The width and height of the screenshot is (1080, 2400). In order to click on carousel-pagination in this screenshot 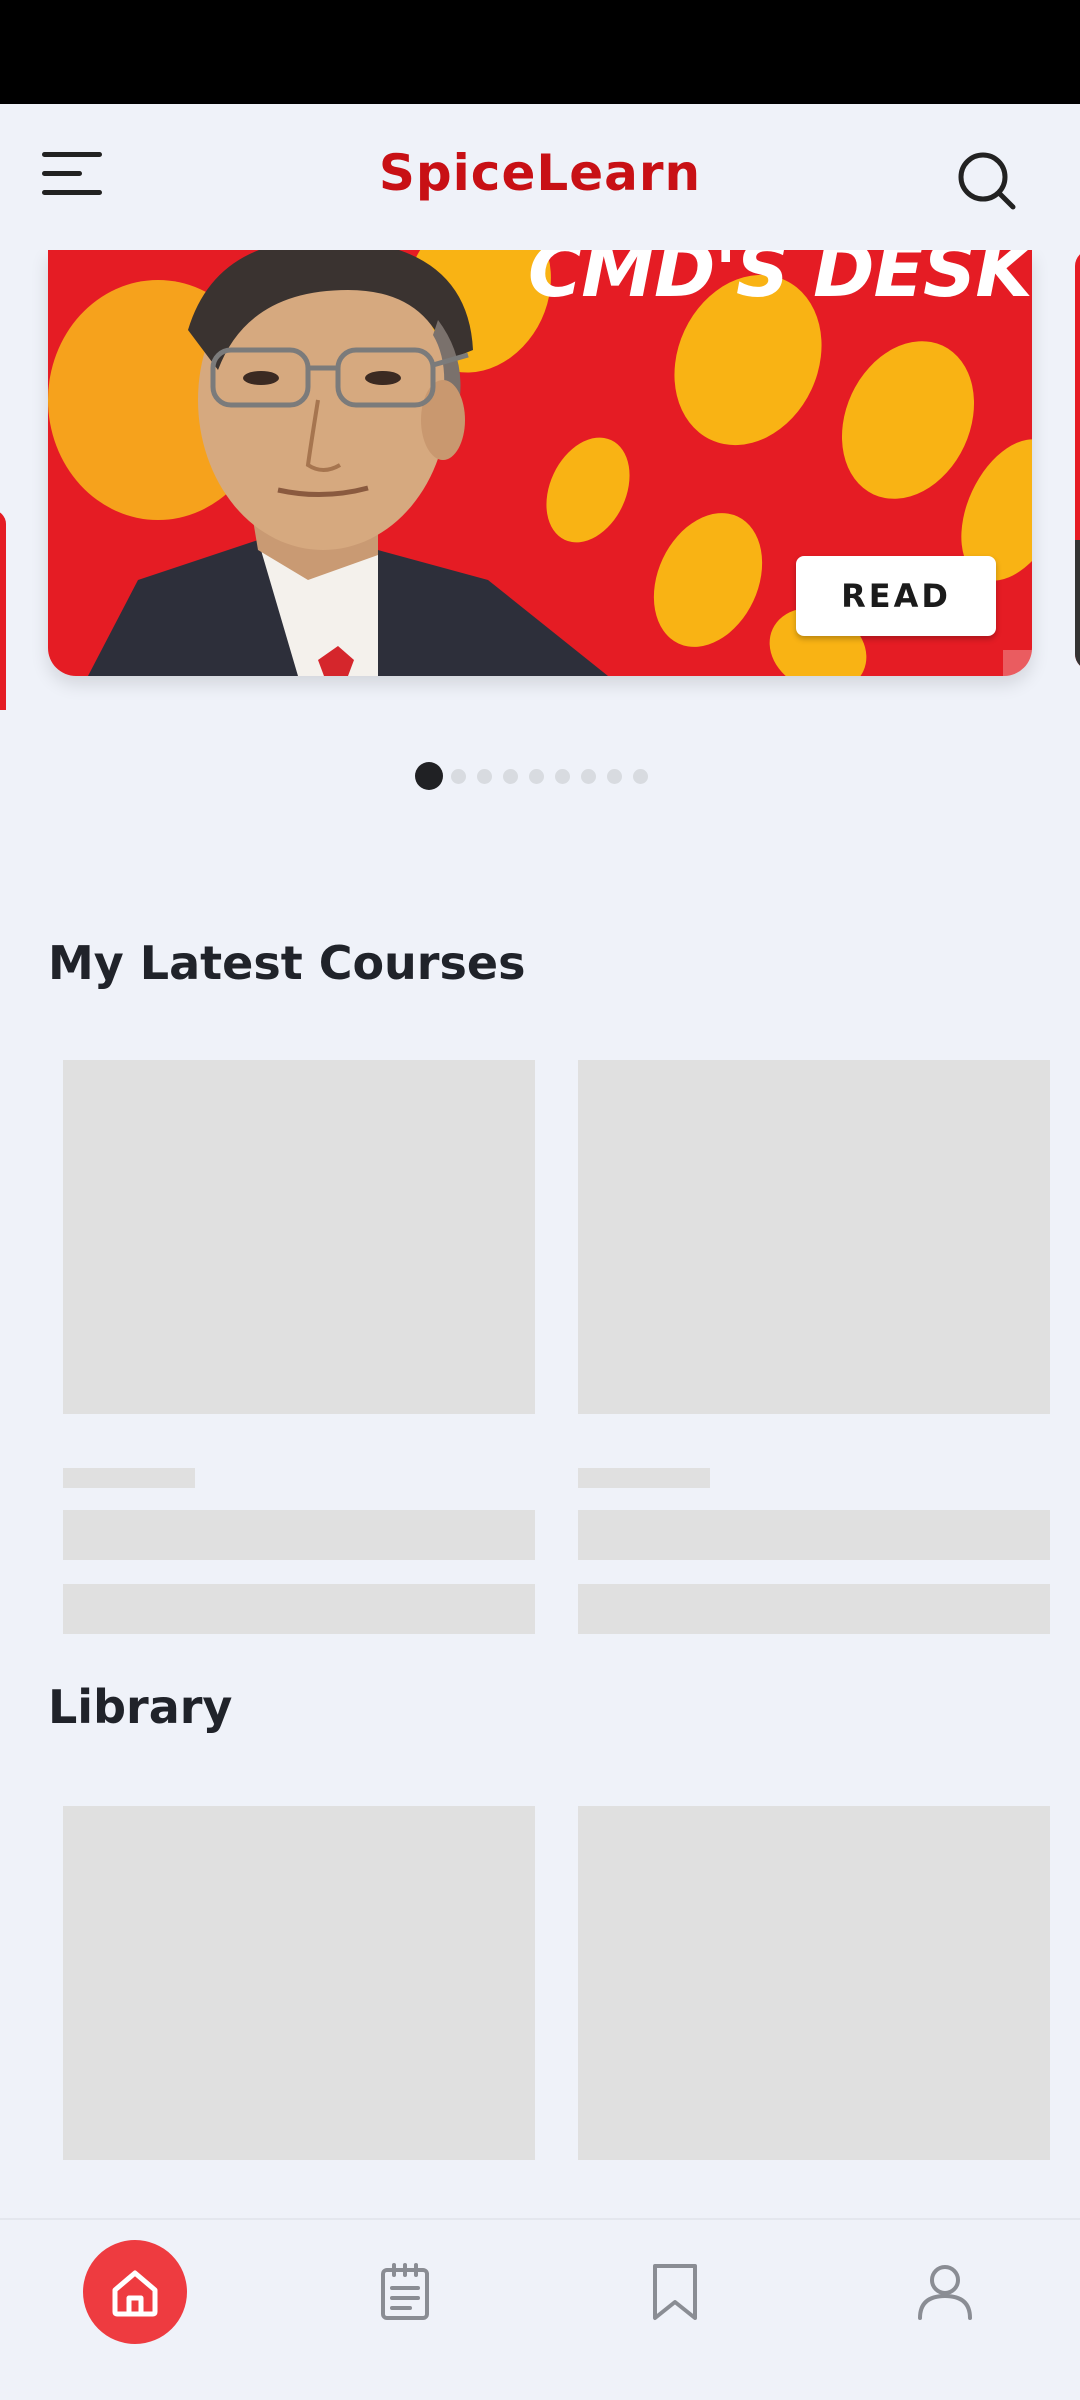, I will do `click(537, 776)`.